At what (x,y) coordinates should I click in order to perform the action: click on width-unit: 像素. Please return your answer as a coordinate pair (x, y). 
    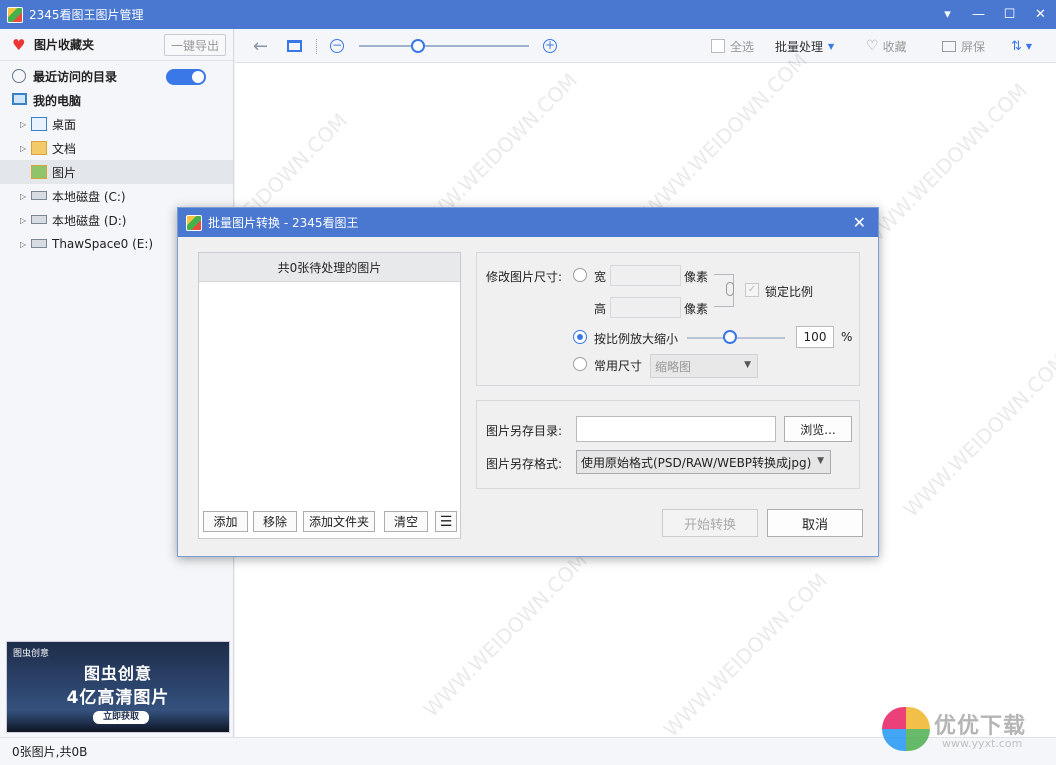
    Looking at the image, I should click on (696, 277).